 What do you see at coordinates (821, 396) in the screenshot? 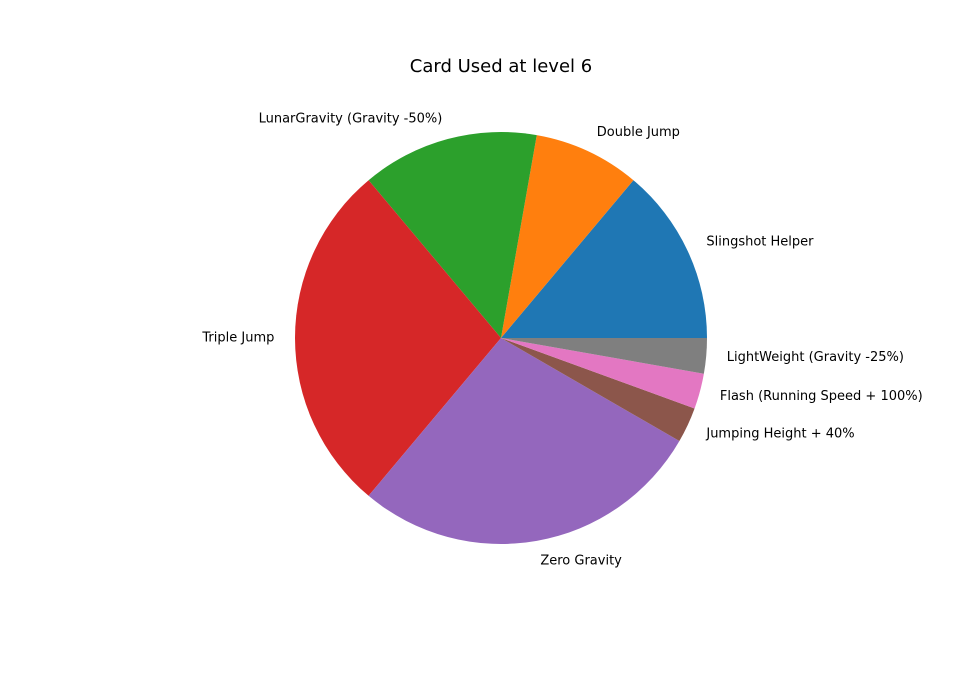
I see `pie-label-flash-running-speed-100: Flash (Running Speed + 100%)` at bounding box center [821, 396].